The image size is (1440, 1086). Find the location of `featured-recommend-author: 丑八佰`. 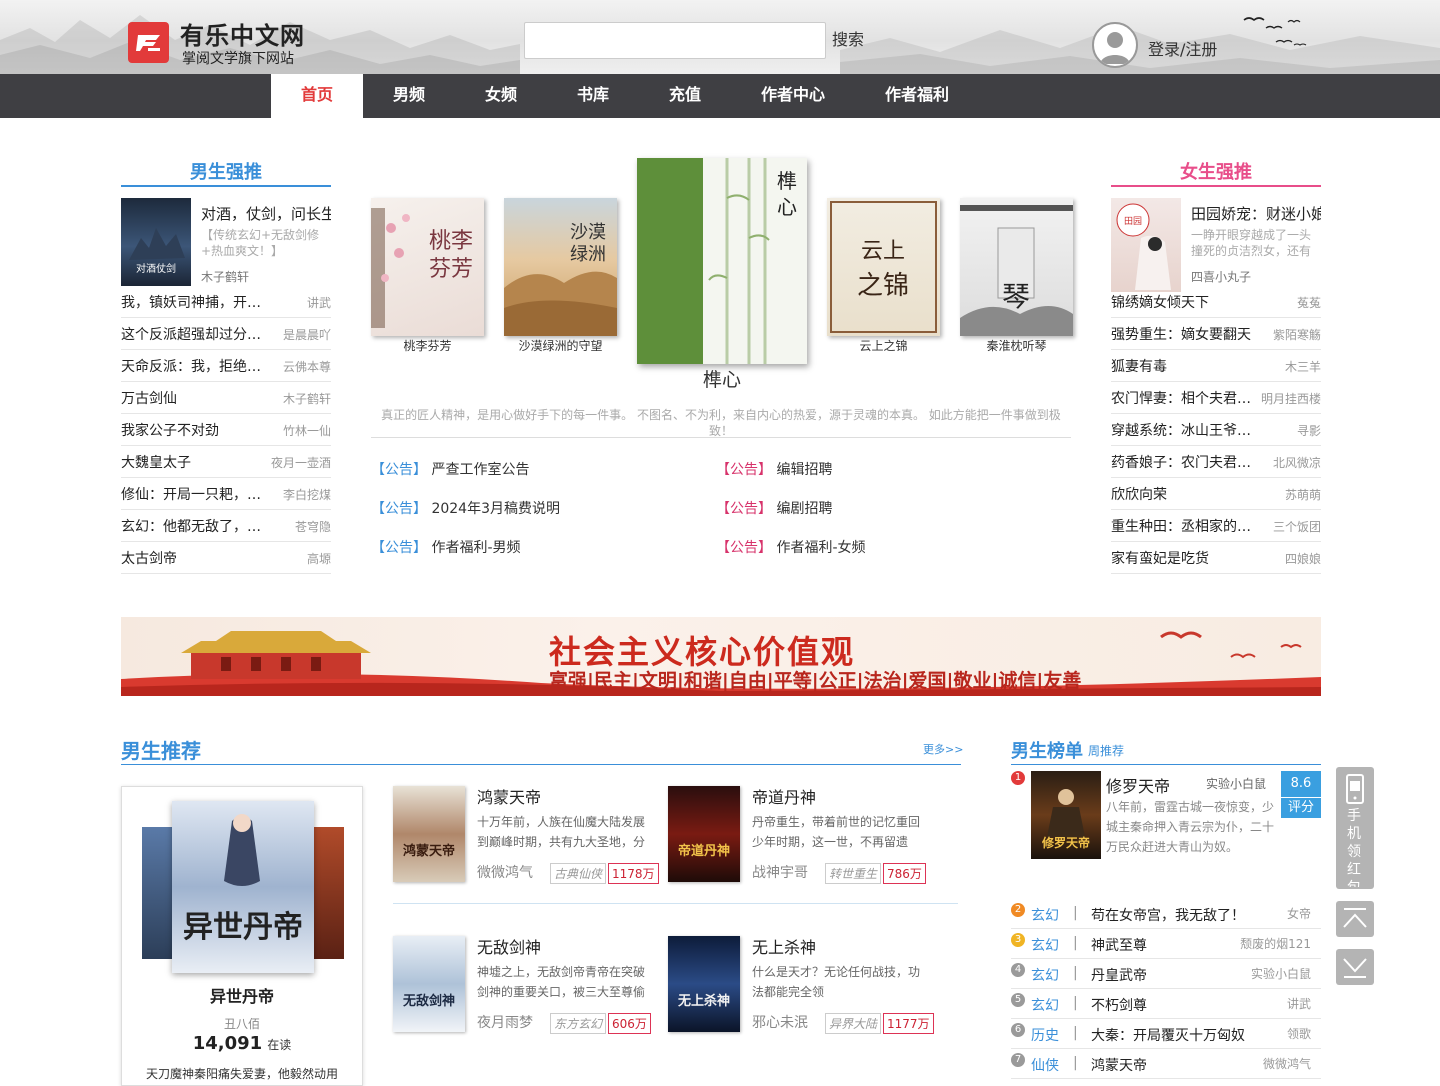

featured-recommend-author: 丑八佰 is located at coordinates (242, 1023).